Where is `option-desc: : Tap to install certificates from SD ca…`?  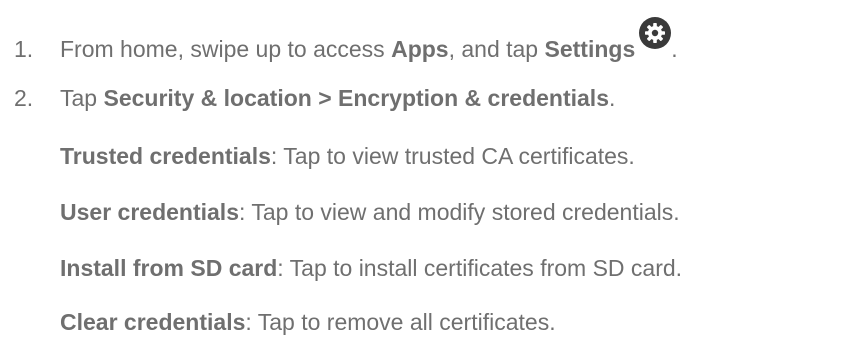
option-desc: : Tap to install certificates from SD ca… is located at coordinates (480, 268).